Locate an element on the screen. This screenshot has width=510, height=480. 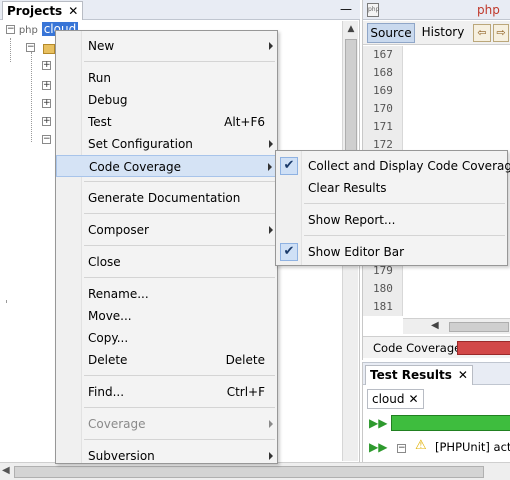
editor-horizontal-scrollbar: ◀ is located at coordinates (456, 326).